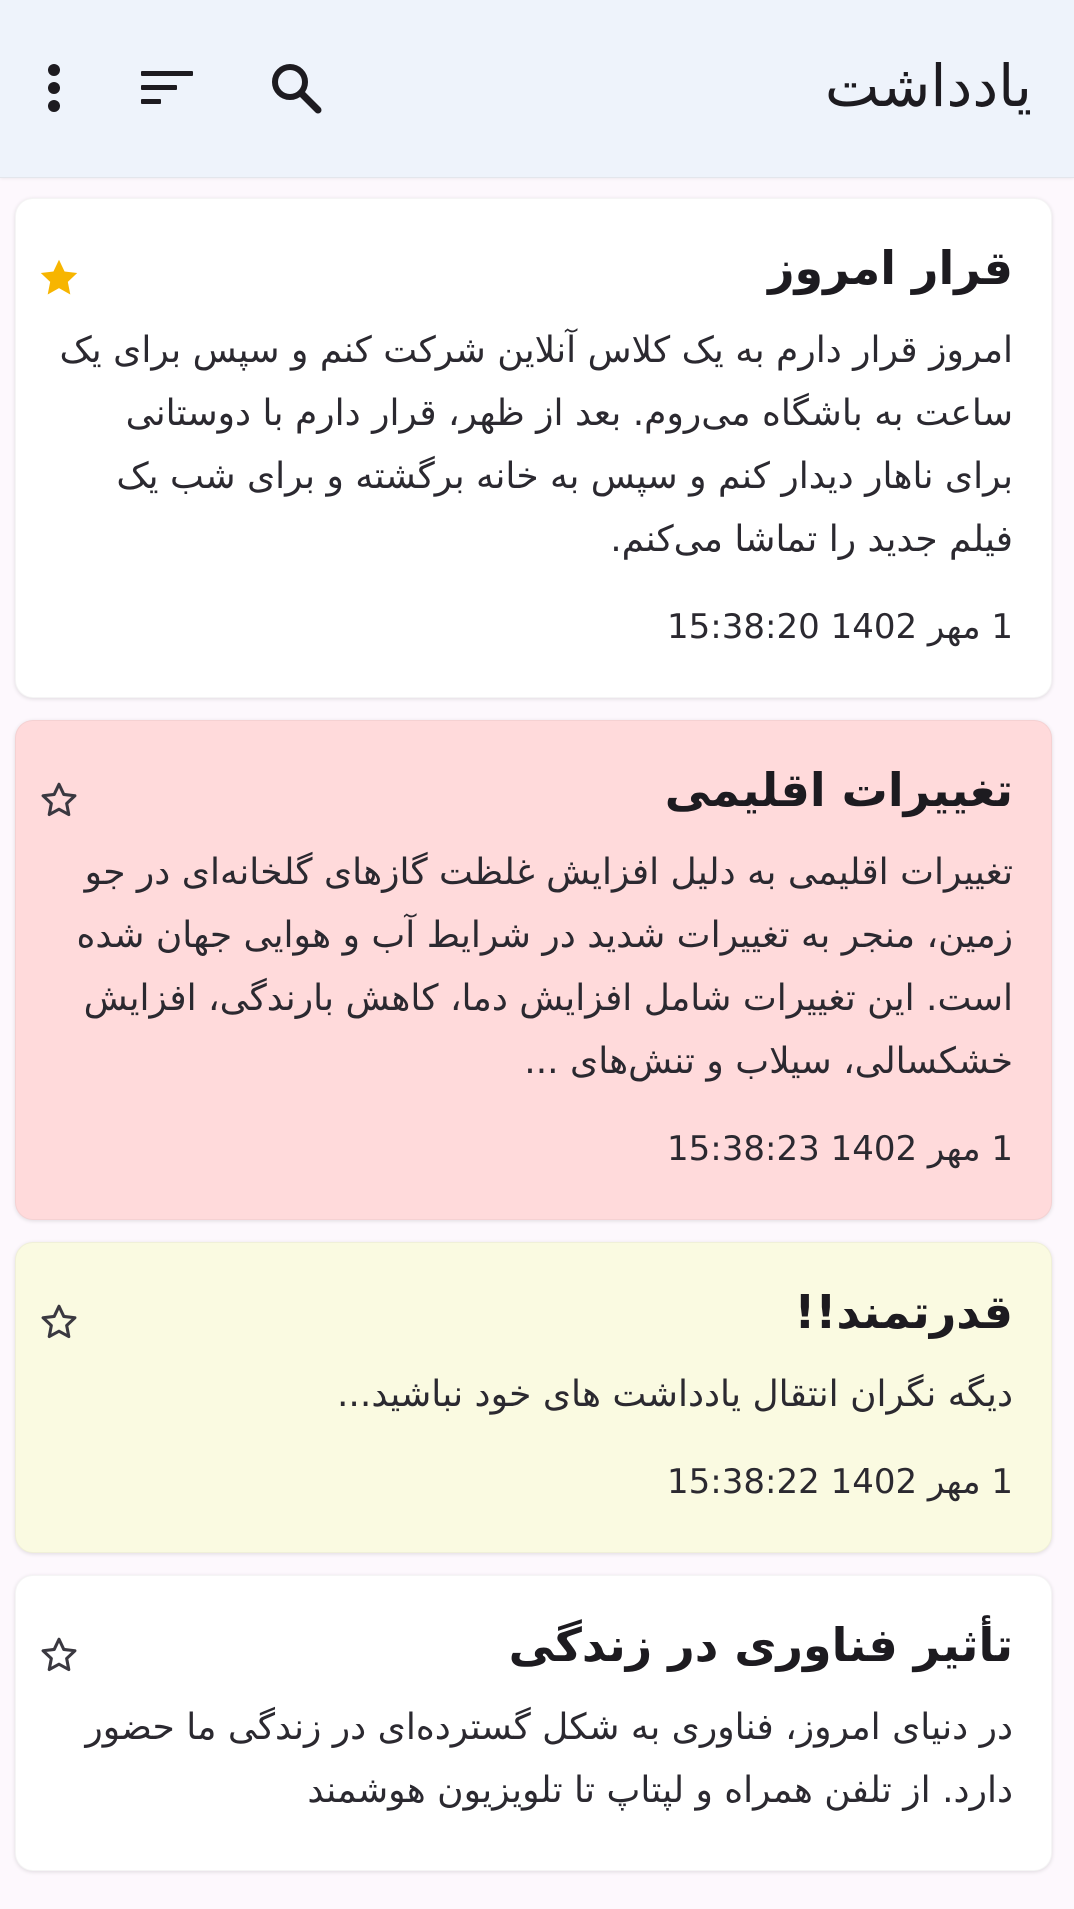  What do you see at coordinates (903, 1312) in the screenshot?
I see `note-title: قدرتمند!!` at bounding box center [903, 1312].